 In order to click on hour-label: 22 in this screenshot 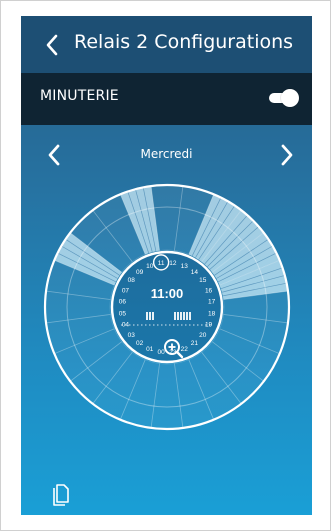, I will do `click(185, 349)`.